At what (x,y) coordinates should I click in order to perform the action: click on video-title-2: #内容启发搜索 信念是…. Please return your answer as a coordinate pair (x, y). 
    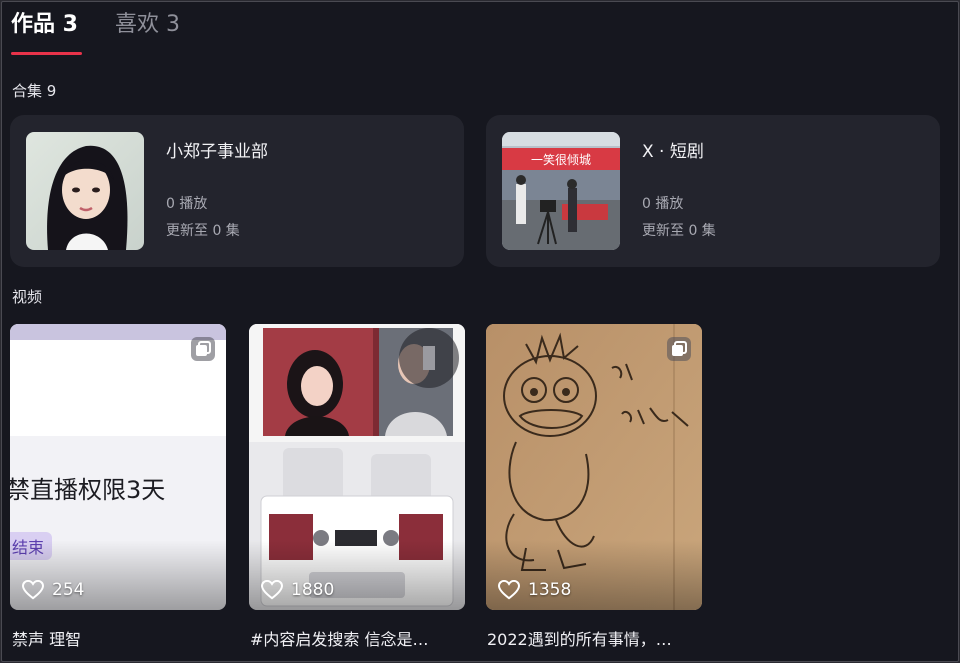
    Looking at the image, I should click on (339, 638).